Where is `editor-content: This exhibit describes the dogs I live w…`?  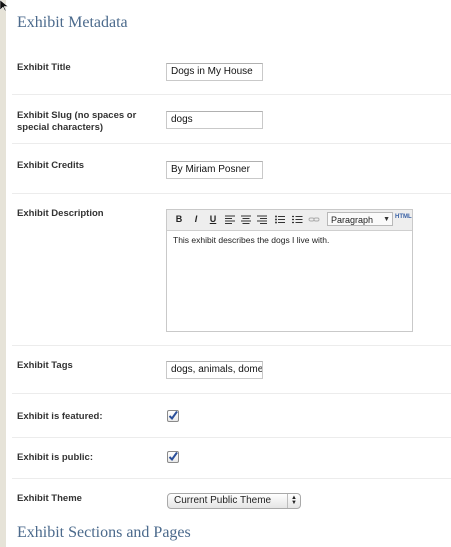 editor-content: This exhibit describes the dogs I live w… is located at coordinates (289, 240).